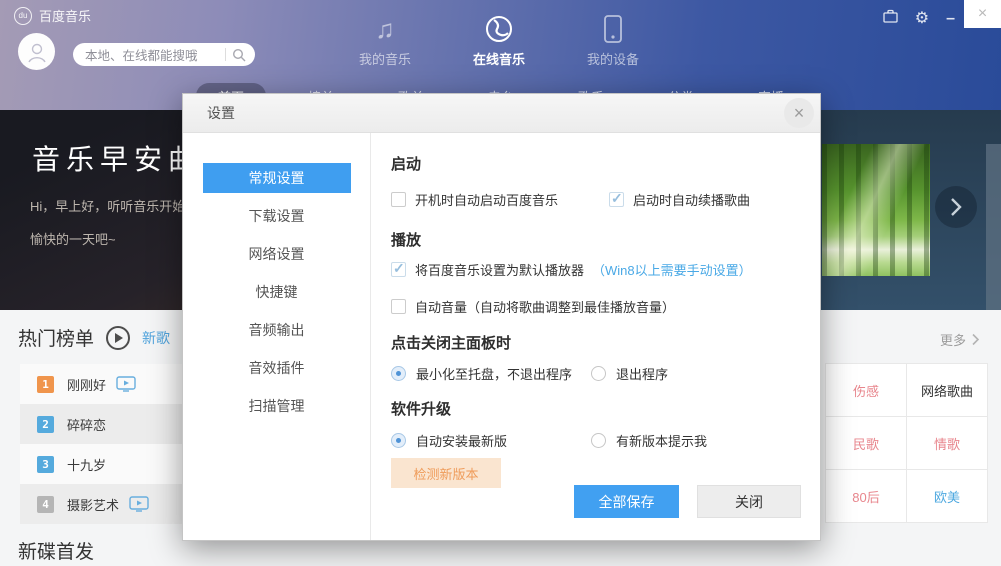 The height and width of the screenshot is (566, 1001). I want to click on section-close-action: 点击关闭主面板时, so click(451, 343).